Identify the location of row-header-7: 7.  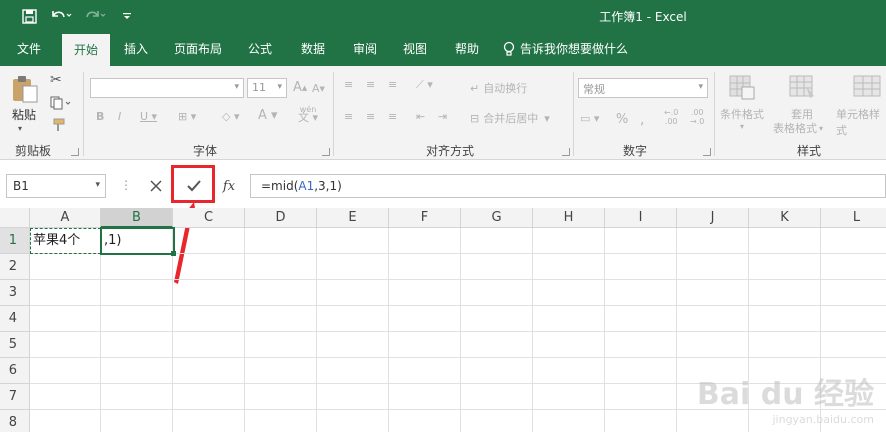
(15, 397).